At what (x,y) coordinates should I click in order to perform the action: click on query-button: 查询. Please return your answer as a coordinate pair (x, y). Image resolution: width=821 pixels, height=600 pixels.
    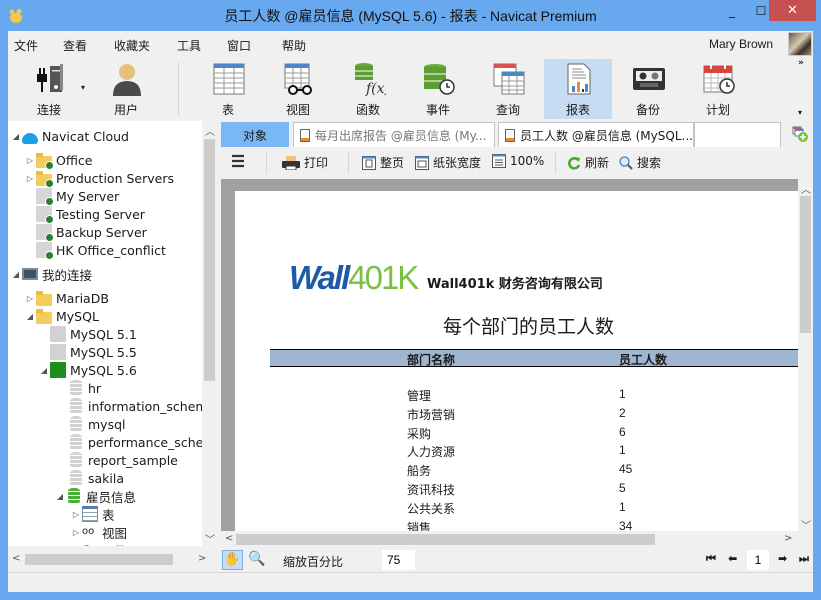
    Looking at the image, I should click on (508, 89).